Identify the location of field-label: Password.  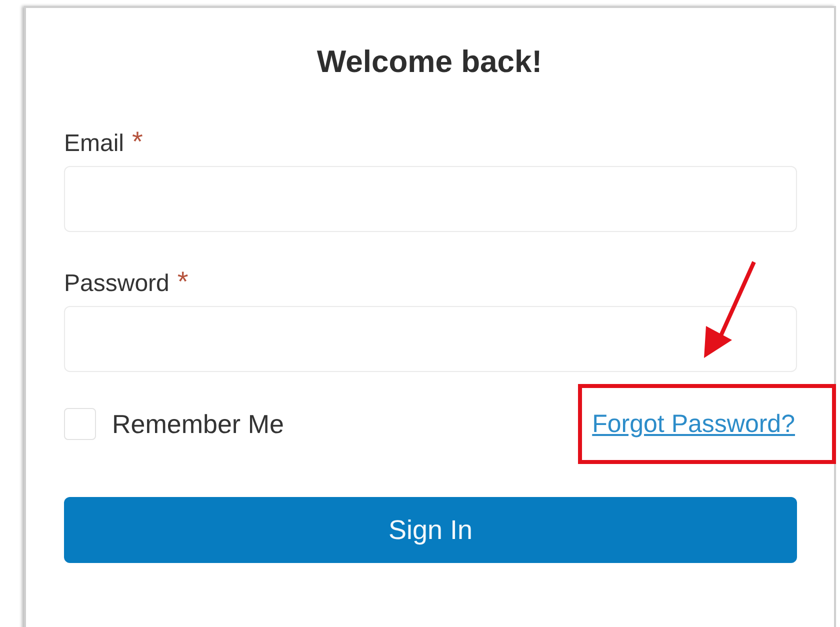
(117, 284).